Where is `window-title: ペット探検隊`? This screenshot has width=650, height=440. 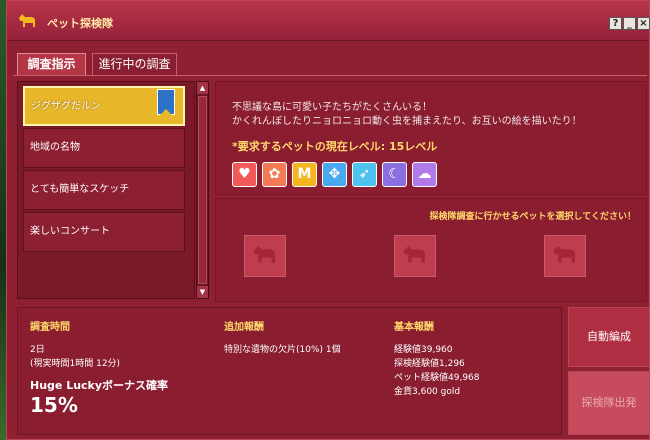
window-title: ペット探検隊 is located at coordinates (80, 23).